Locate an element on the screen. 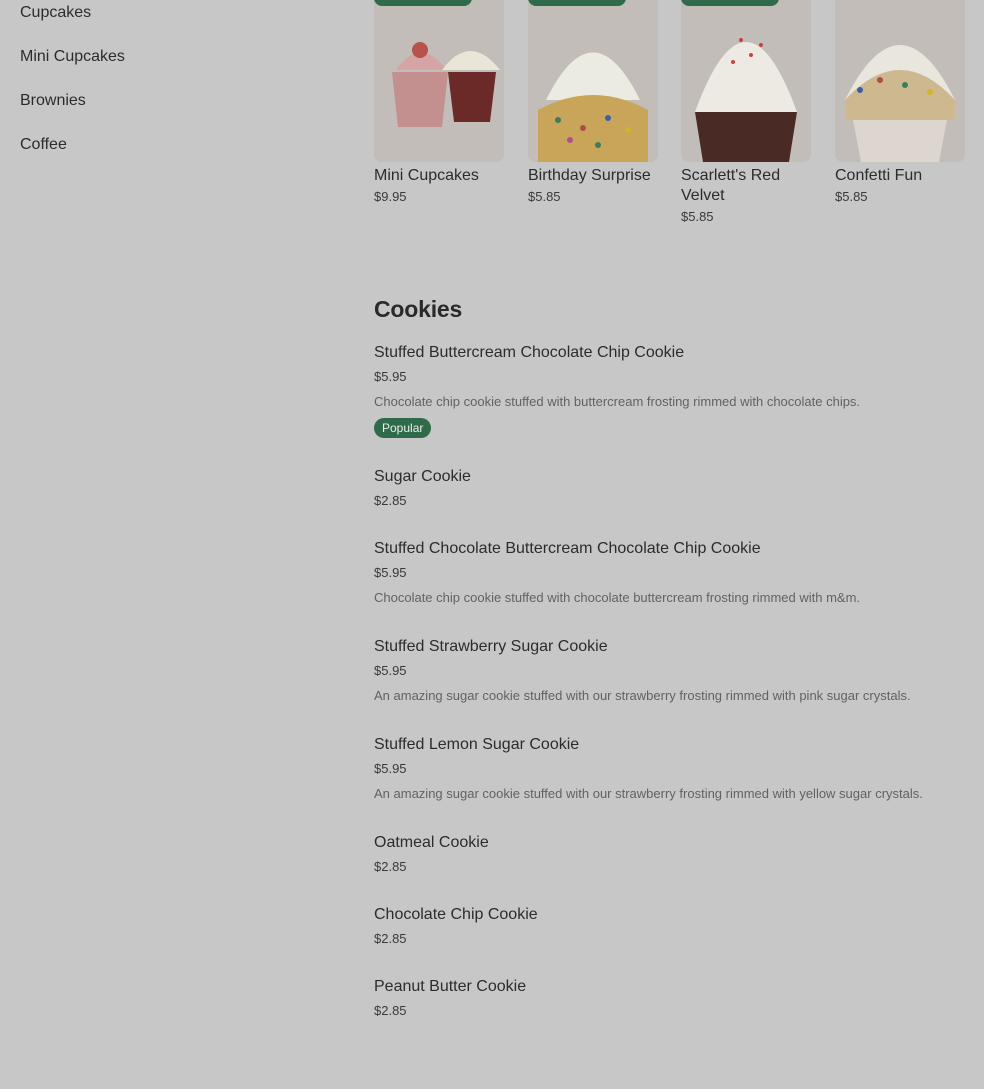 This screenshot has width=984, height=1089. red-velvet-photo-icon is located at coordinates (746, 81).